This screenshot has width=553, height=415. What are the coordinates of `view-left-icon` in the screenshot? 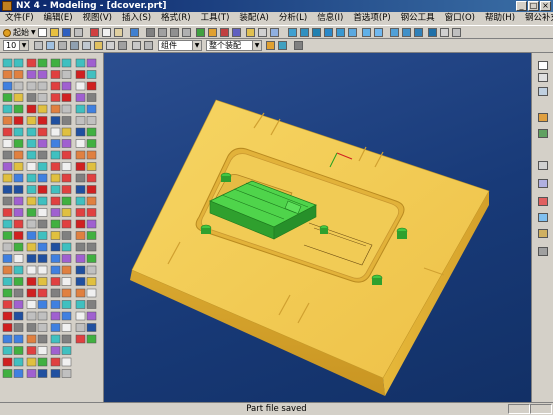 It's located at (340, 32).